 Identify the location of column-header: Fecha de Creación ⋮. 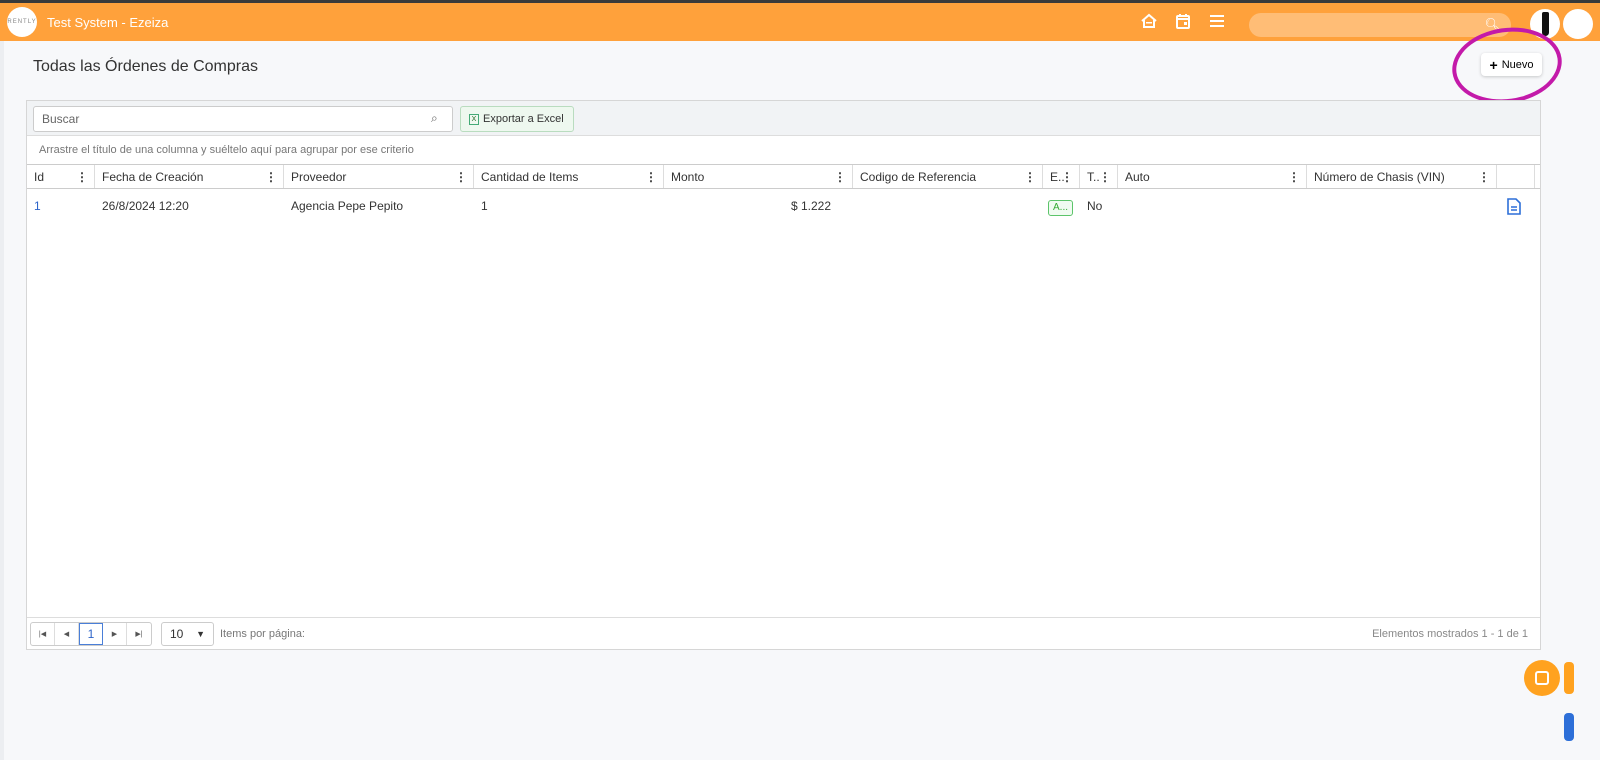
(189, 176).